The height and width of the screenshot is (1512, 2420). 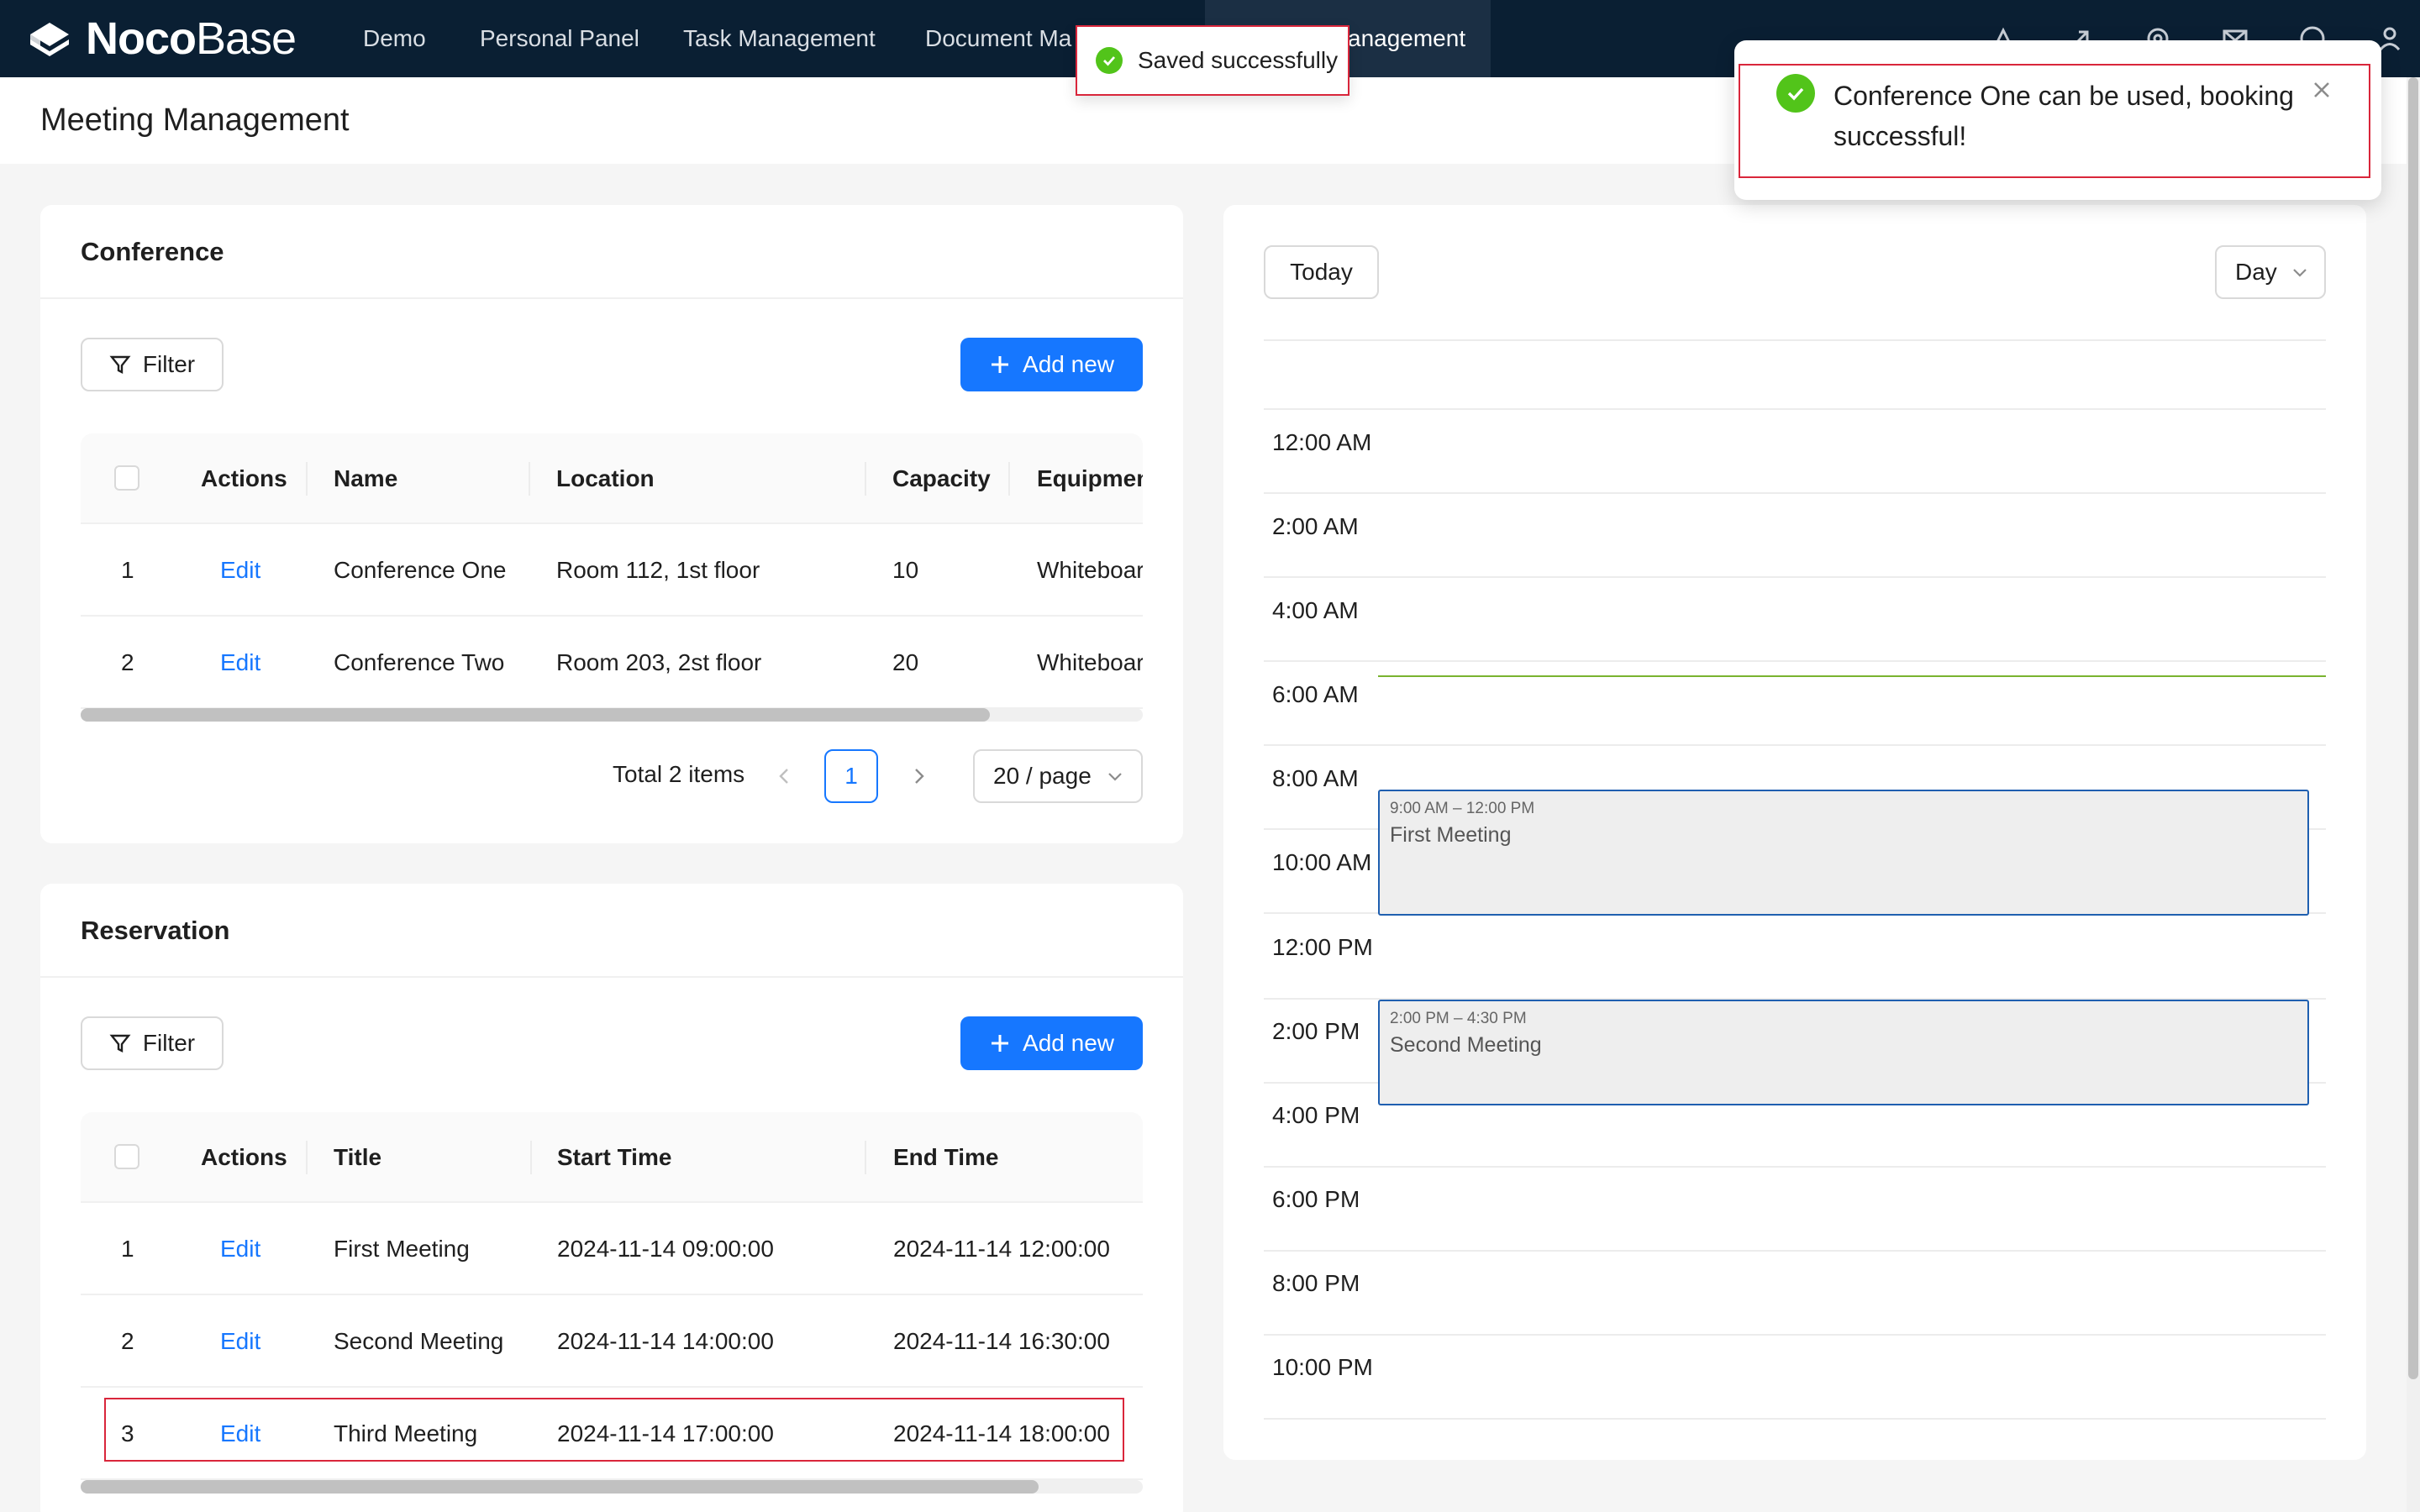 What do you see at coordinates (1316, 1115) in the screenshot?
I see `hour-label: 4:00 PM` at bounding box center [1316, 1115].